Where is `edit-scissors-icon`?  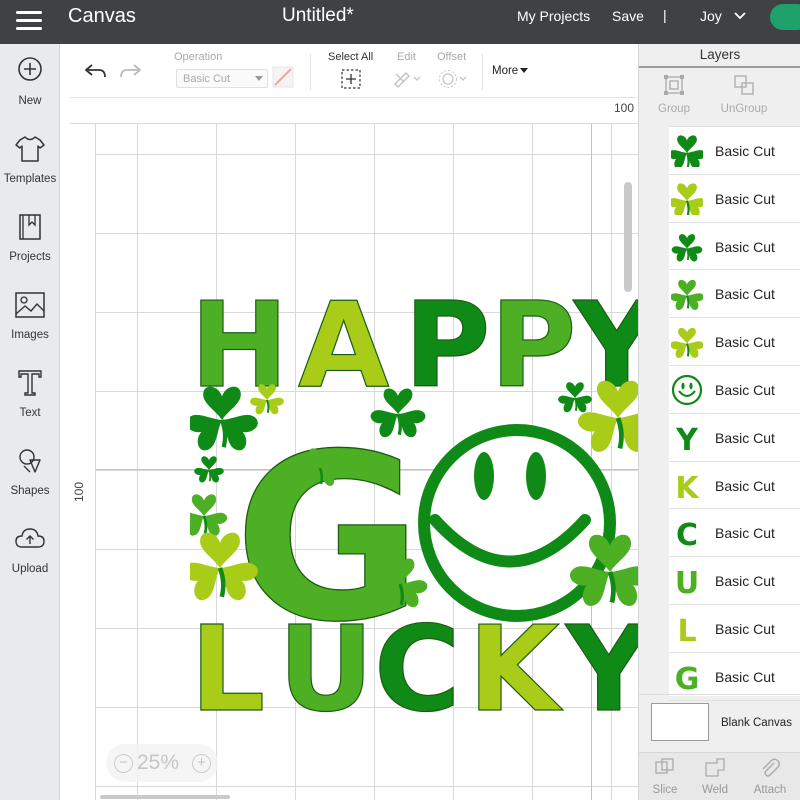
edit-scissors-icon is located at coordinates (407, 79).